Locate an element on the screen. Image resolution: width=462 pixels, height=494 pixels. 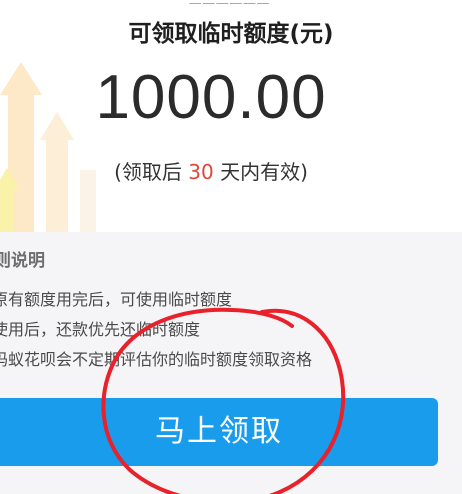
page-title: 可领取临时额度(元) is located at coordinates (231, 34).